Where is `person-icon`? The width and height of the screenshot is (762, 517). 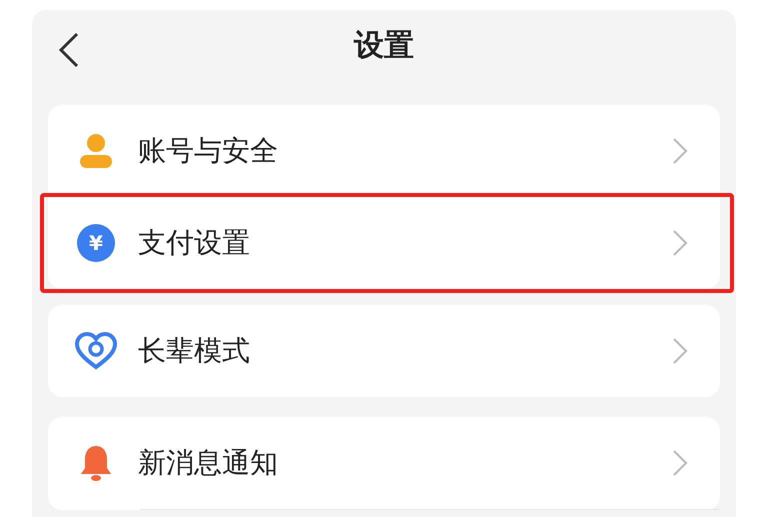 person-icon is located at coordinates (96, 151).